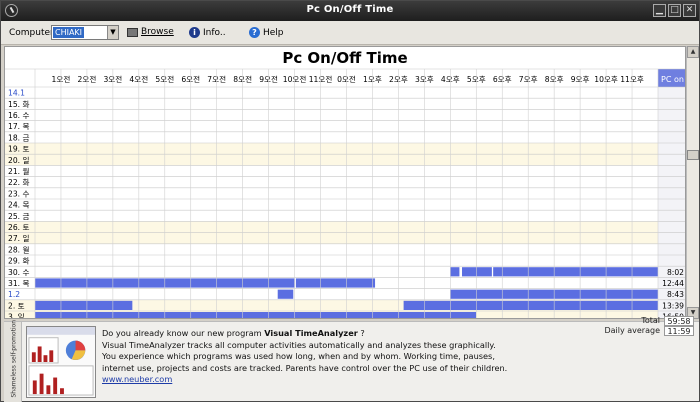 The image size is (700, 402). I want to click on pc-on-value: 12:44, so click(673, 283).